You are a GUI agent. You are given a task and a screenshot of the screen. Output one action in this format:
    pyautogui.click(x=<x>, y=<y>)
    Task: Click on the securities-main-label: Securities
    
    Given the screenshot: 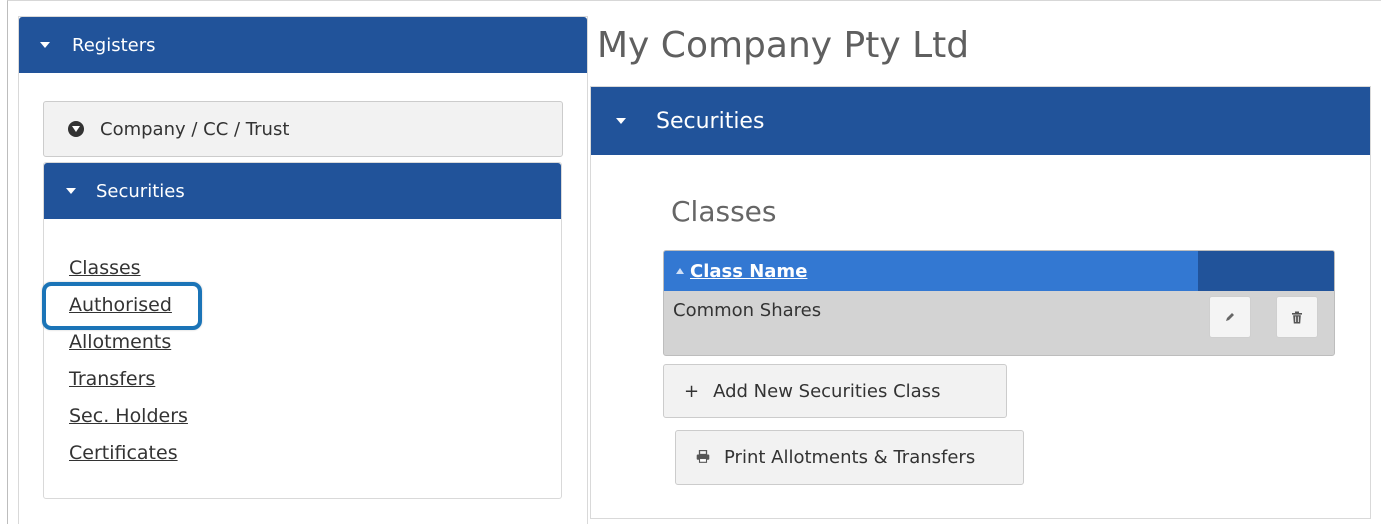 What is the action you would take?
    pyautogui.click(x=710, y=121)
    